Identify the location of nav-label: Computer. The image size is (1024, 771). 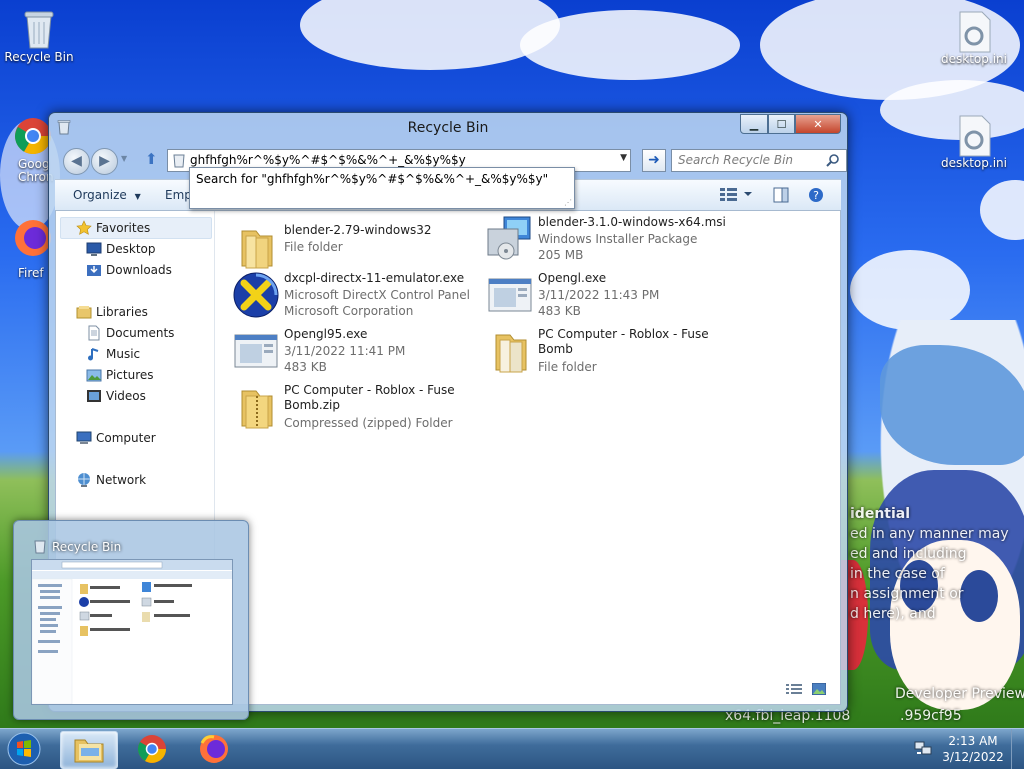
(126, 438).